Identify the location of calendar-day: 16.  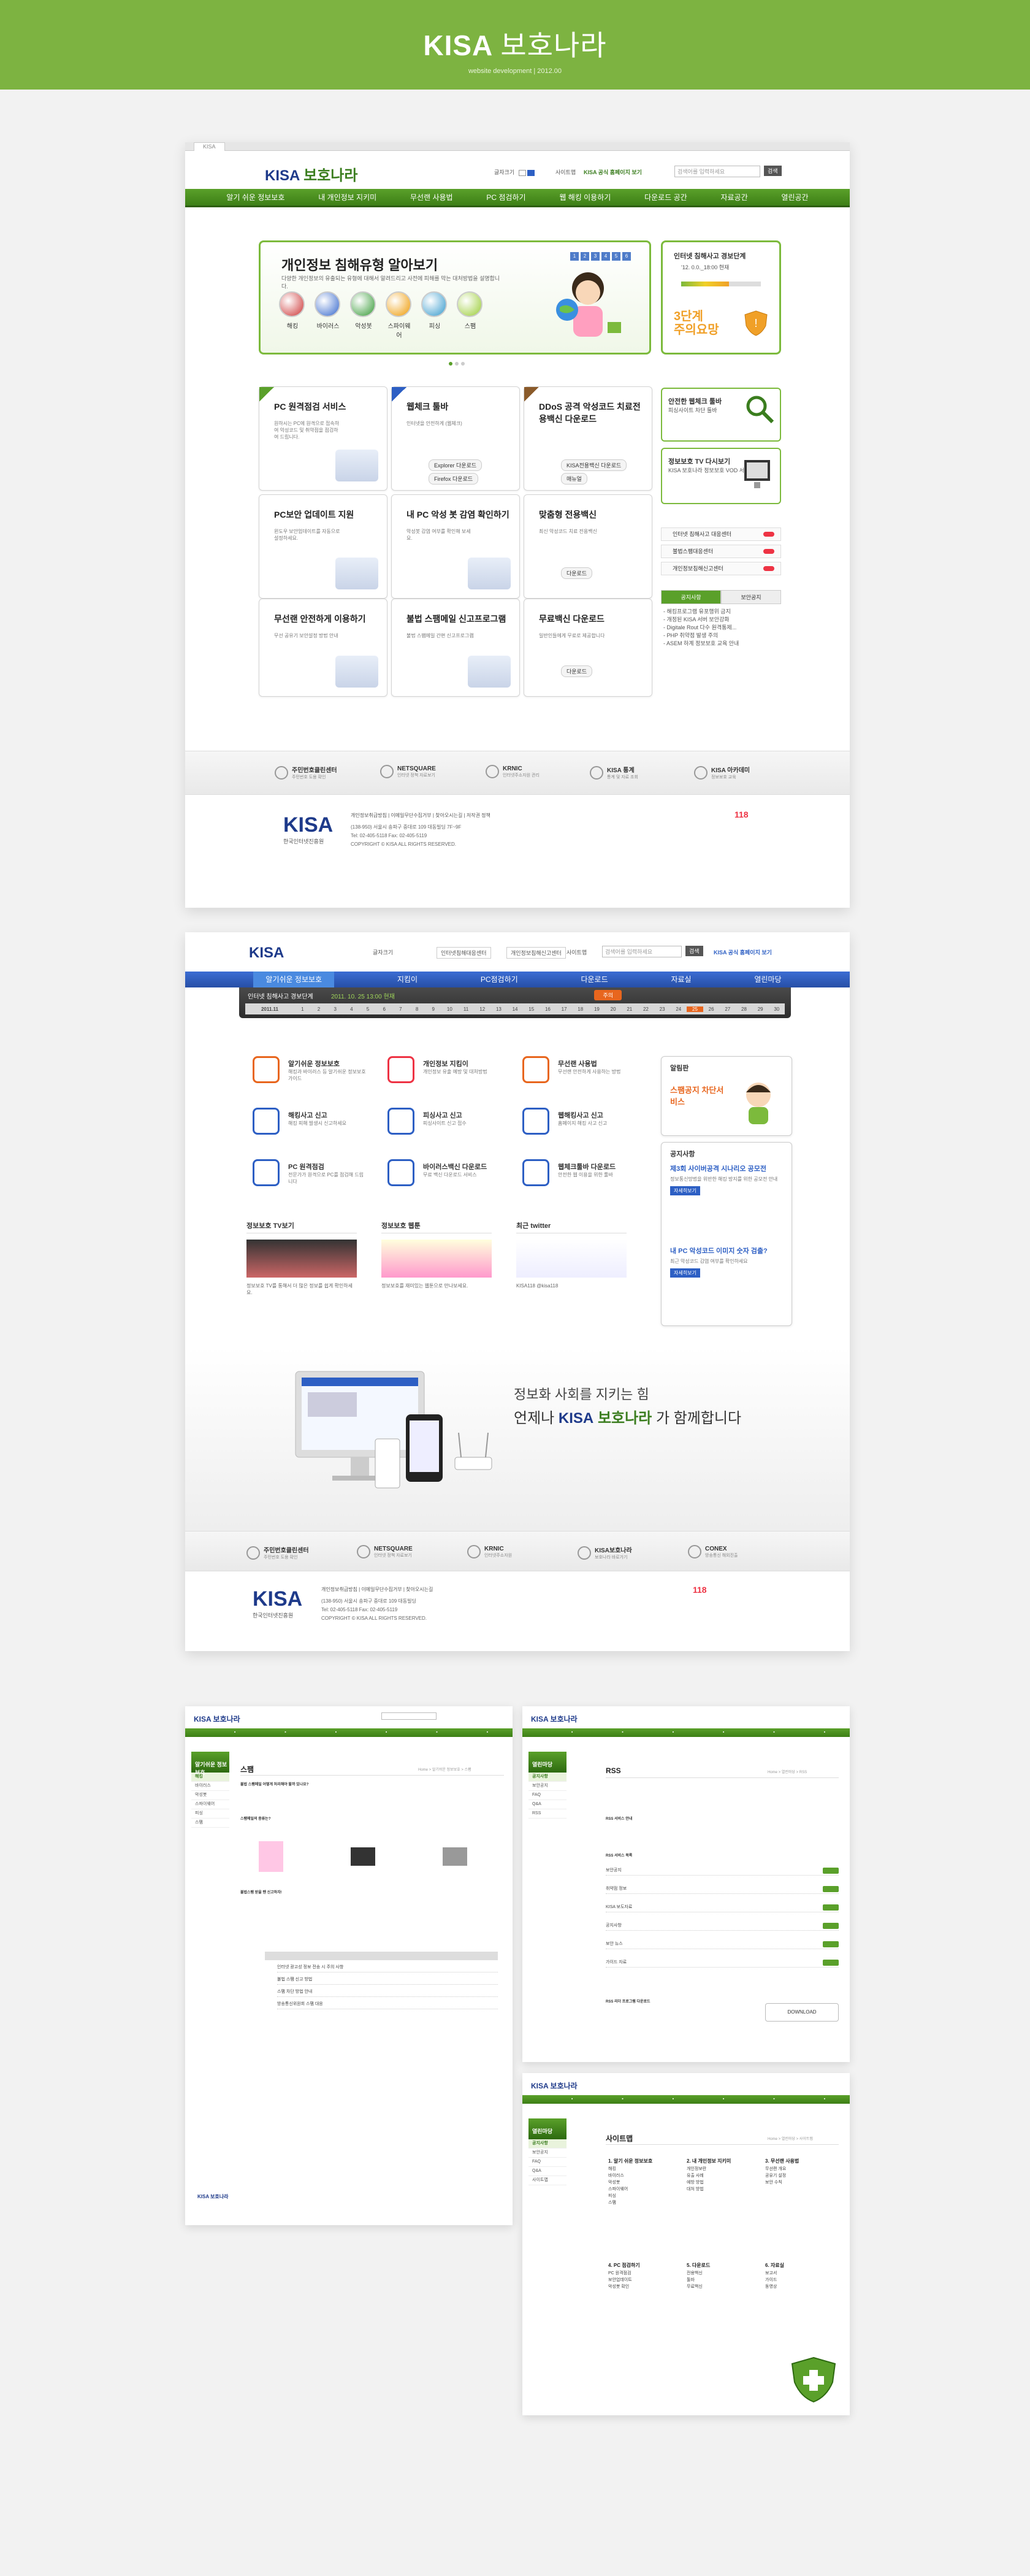
(548, 1009).